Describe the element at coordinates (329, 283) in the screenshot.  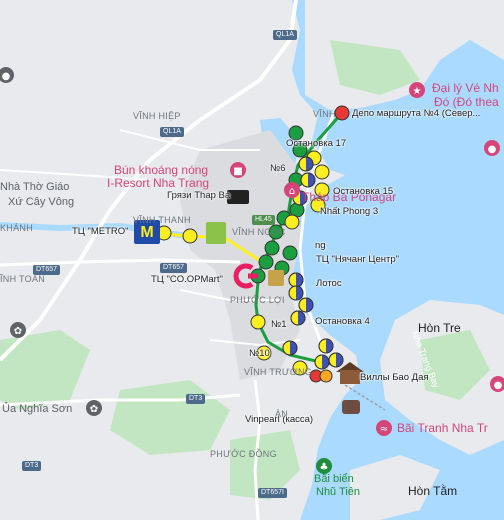
I see `stop-label: Лотос` at that location.